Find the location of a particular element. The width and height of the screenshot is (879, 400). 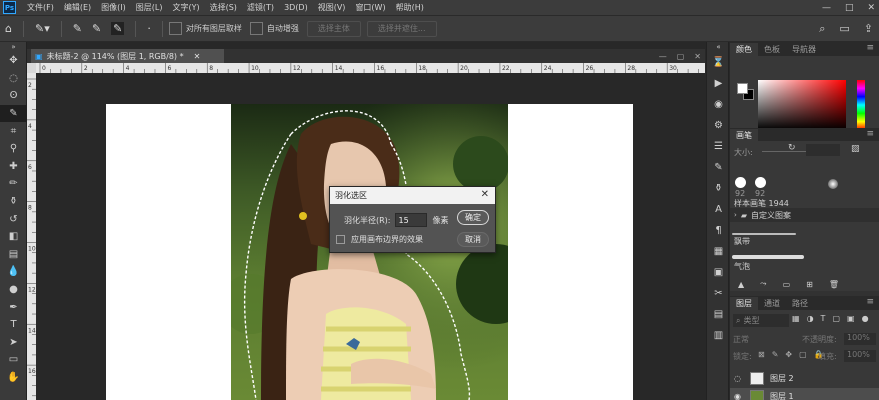

blur-tool-icon: 💧 is located at coordinates (13, 272).